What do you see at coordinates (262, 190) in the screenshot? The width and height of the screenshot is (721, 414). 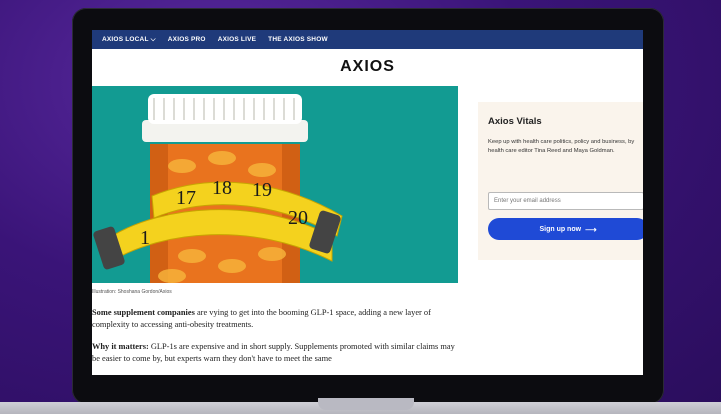 I see `tape-number: 19` at bounding box center [262, 190].